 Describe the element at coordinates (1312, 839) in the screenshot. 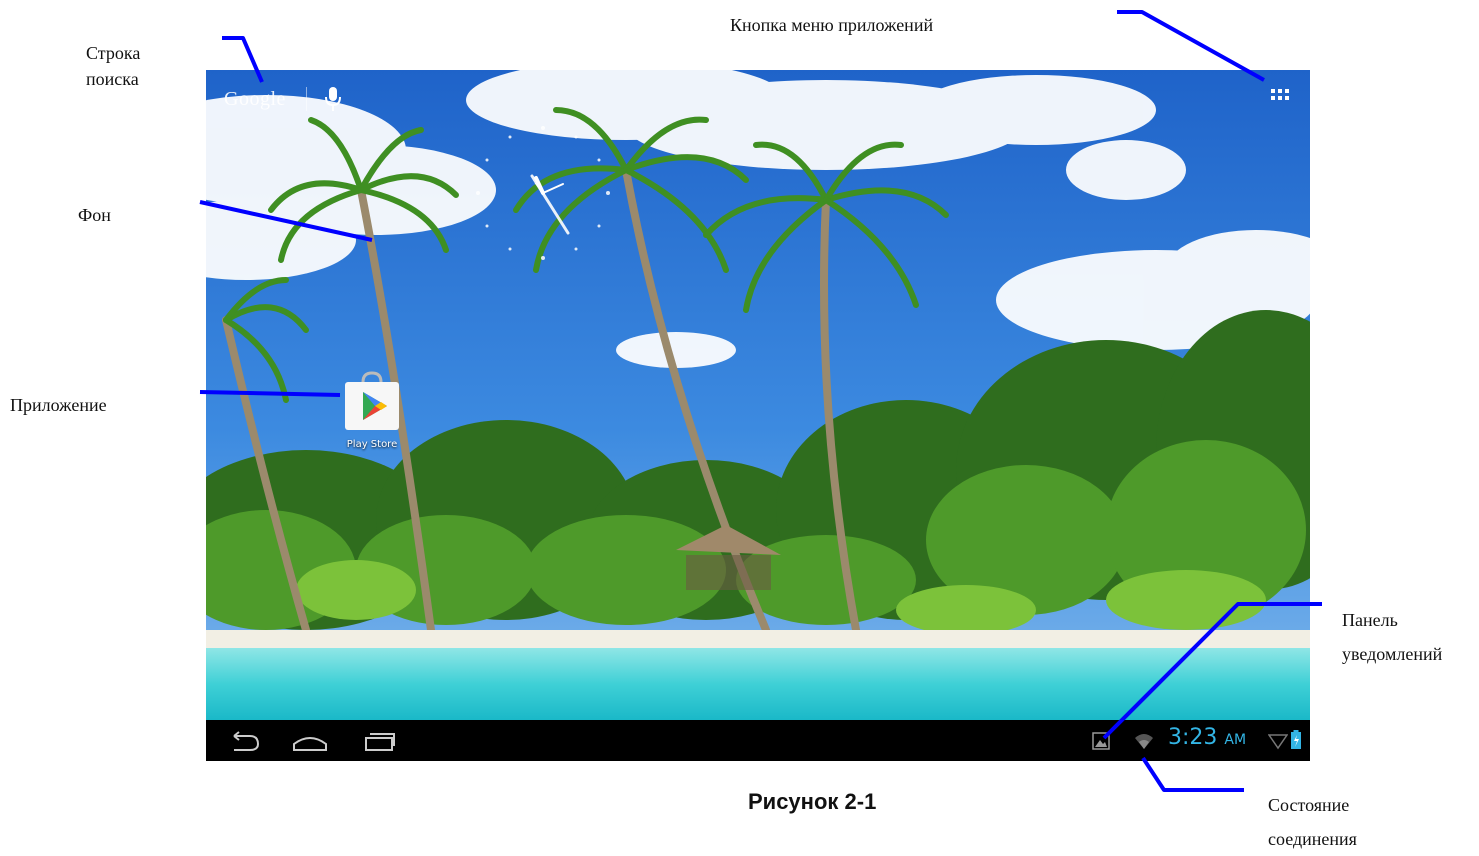

I see `callout-connection-status-line2: соединения` at that location.